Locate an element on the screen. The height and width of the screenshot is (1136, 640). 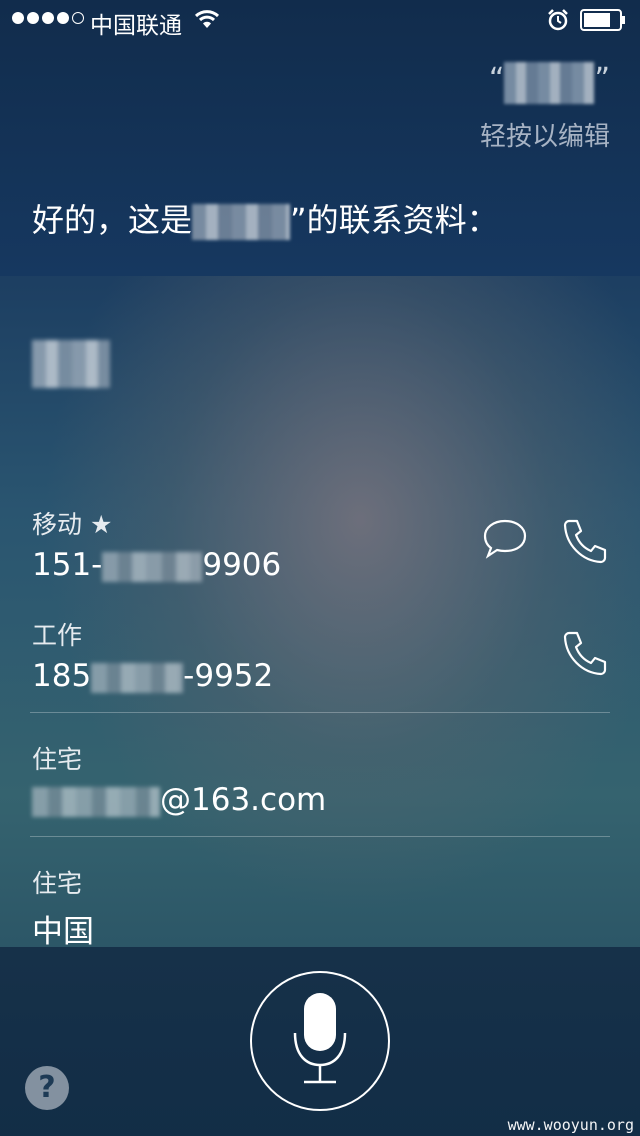
signal-strength-icon is located at coordinates (48, 18).